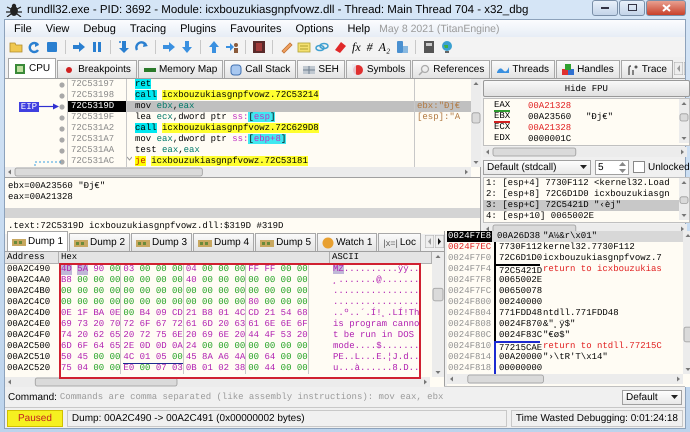  Describe the element at coordinates (469, 270) in the screenshot. I see `stack-address: 0024F7F4` at that location.